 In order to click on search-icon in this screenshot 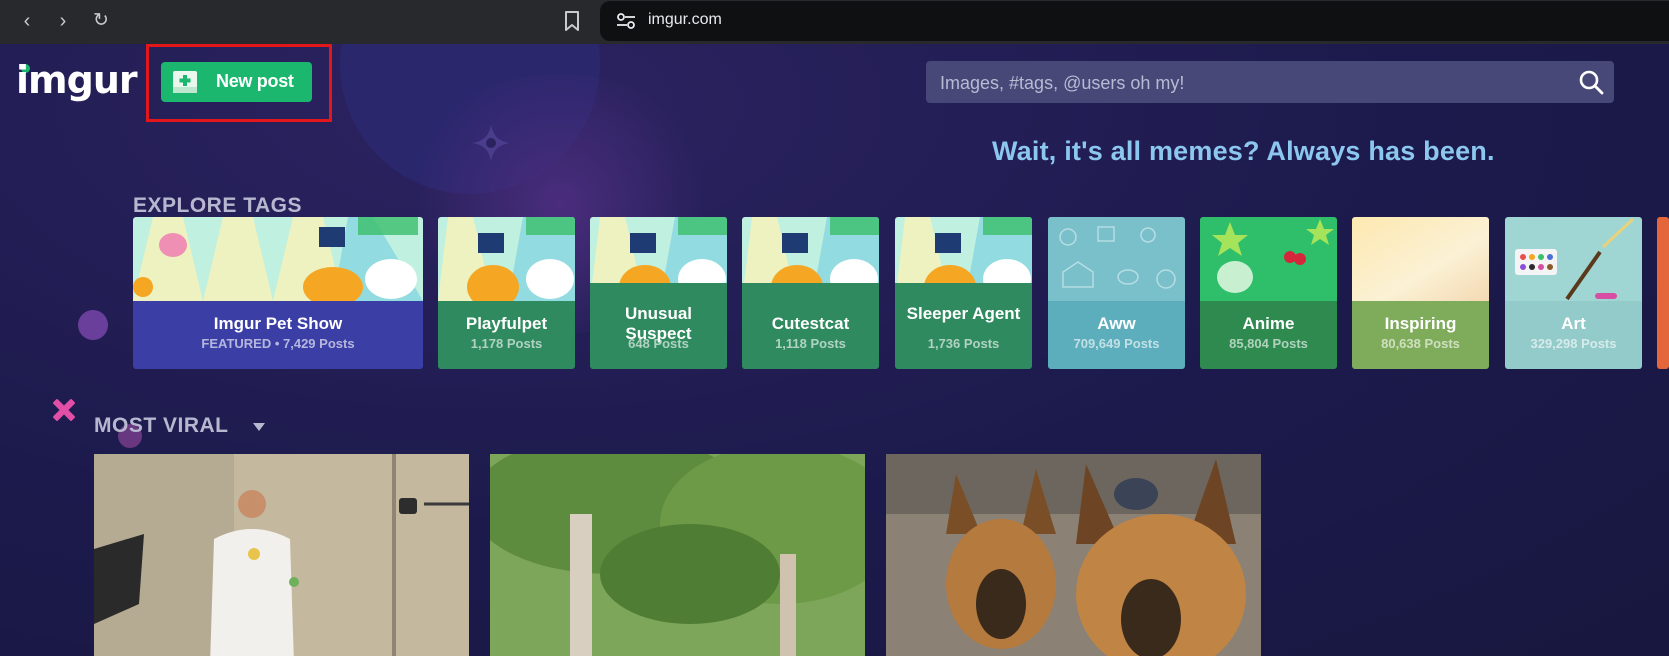, I will do `click(1591, 82)`.